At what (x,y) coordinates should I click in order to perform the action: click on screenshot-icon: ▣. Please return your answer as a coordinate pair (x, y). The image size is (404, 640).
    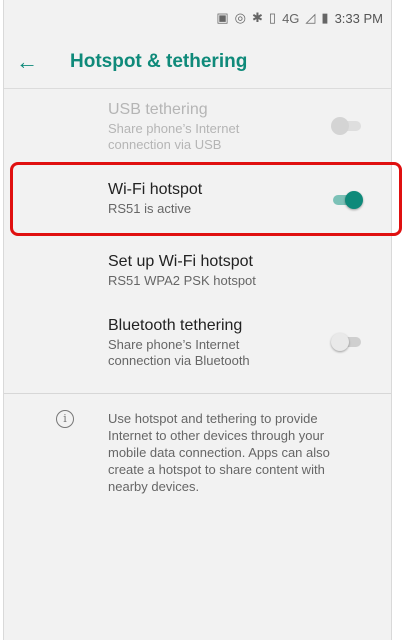
    Looking at the image, I should click on (222, 17).